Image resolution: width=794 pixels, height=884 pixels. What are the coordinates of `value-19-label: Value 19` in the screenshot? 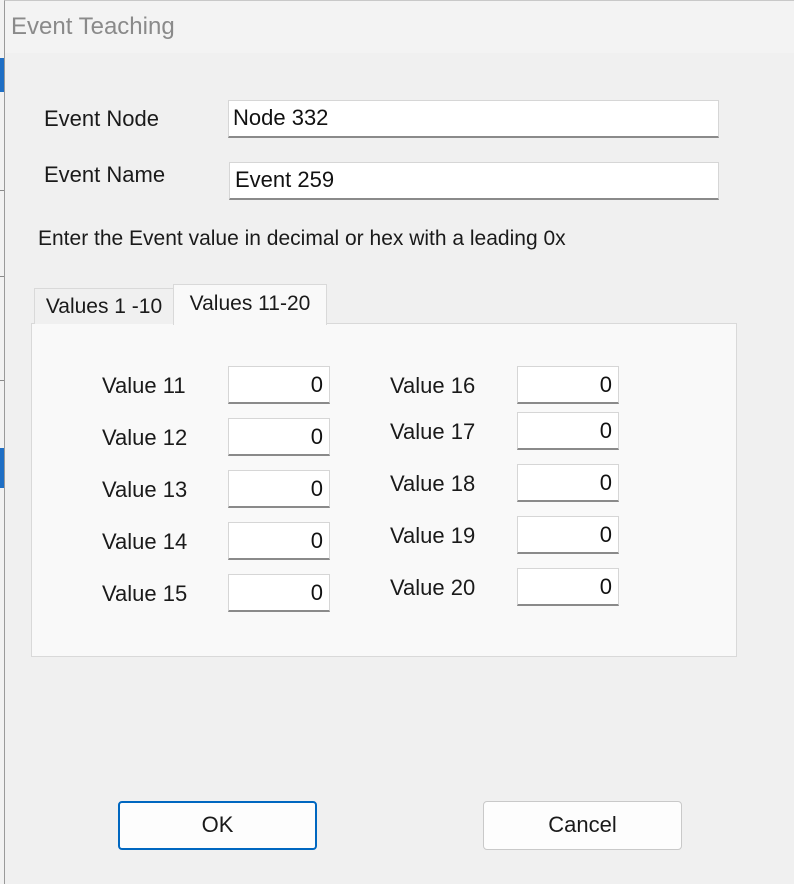 It's located at (433, 535).